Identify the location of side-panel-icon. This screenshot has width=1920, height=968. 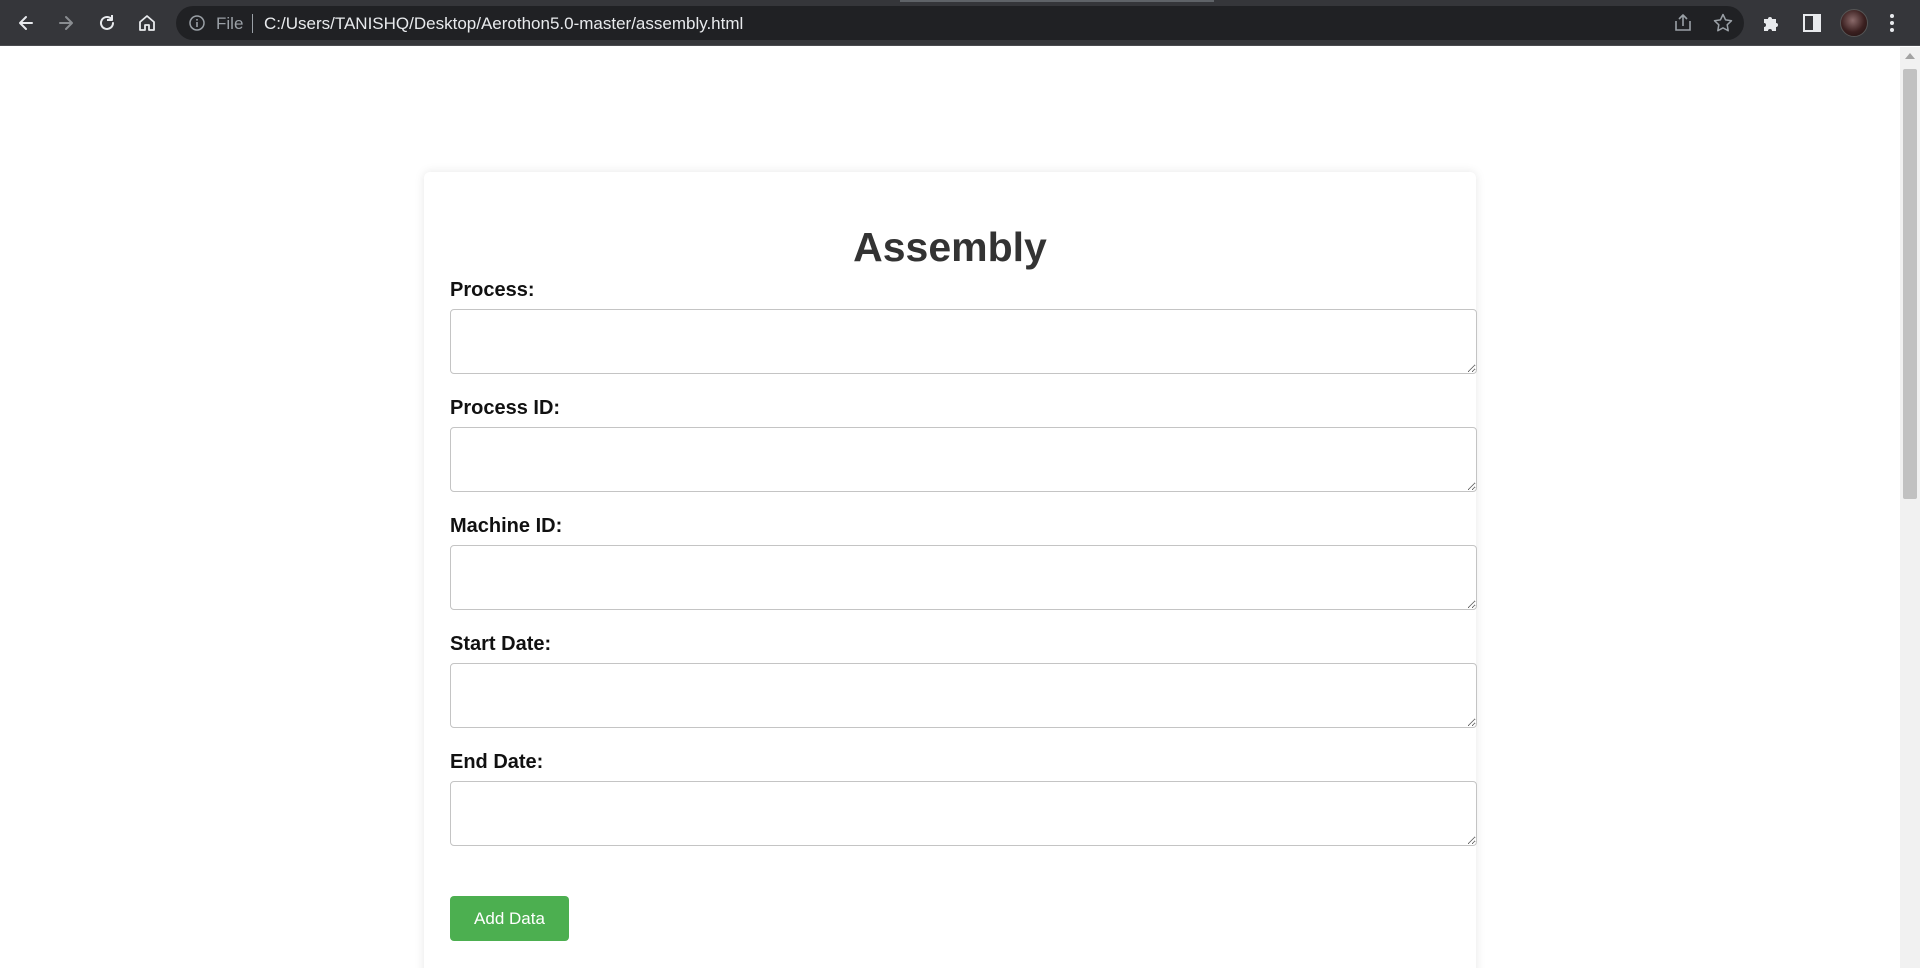
(1812, 23).